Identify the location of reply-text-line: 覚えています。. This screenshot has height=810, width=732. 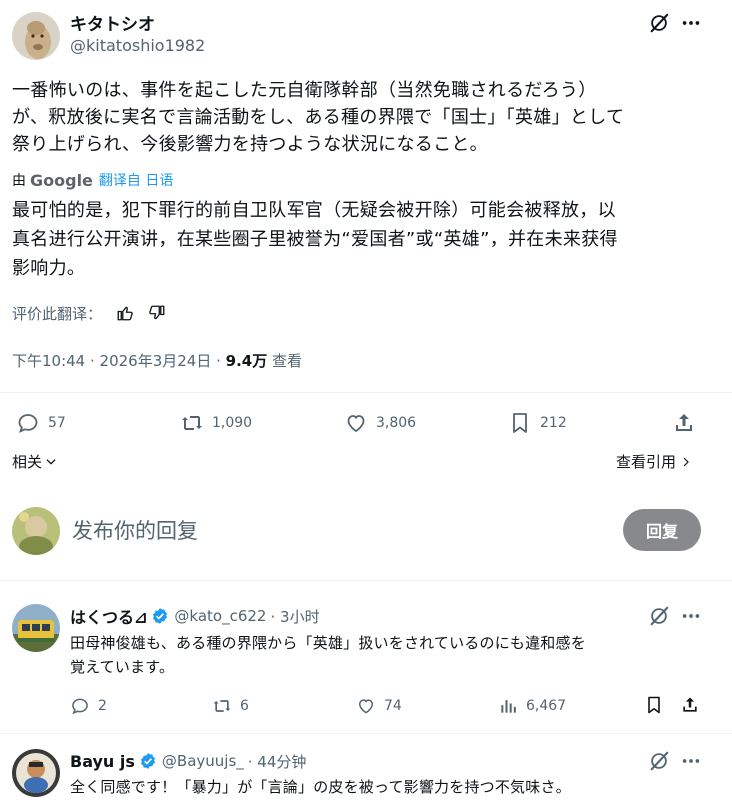
(122, 667).